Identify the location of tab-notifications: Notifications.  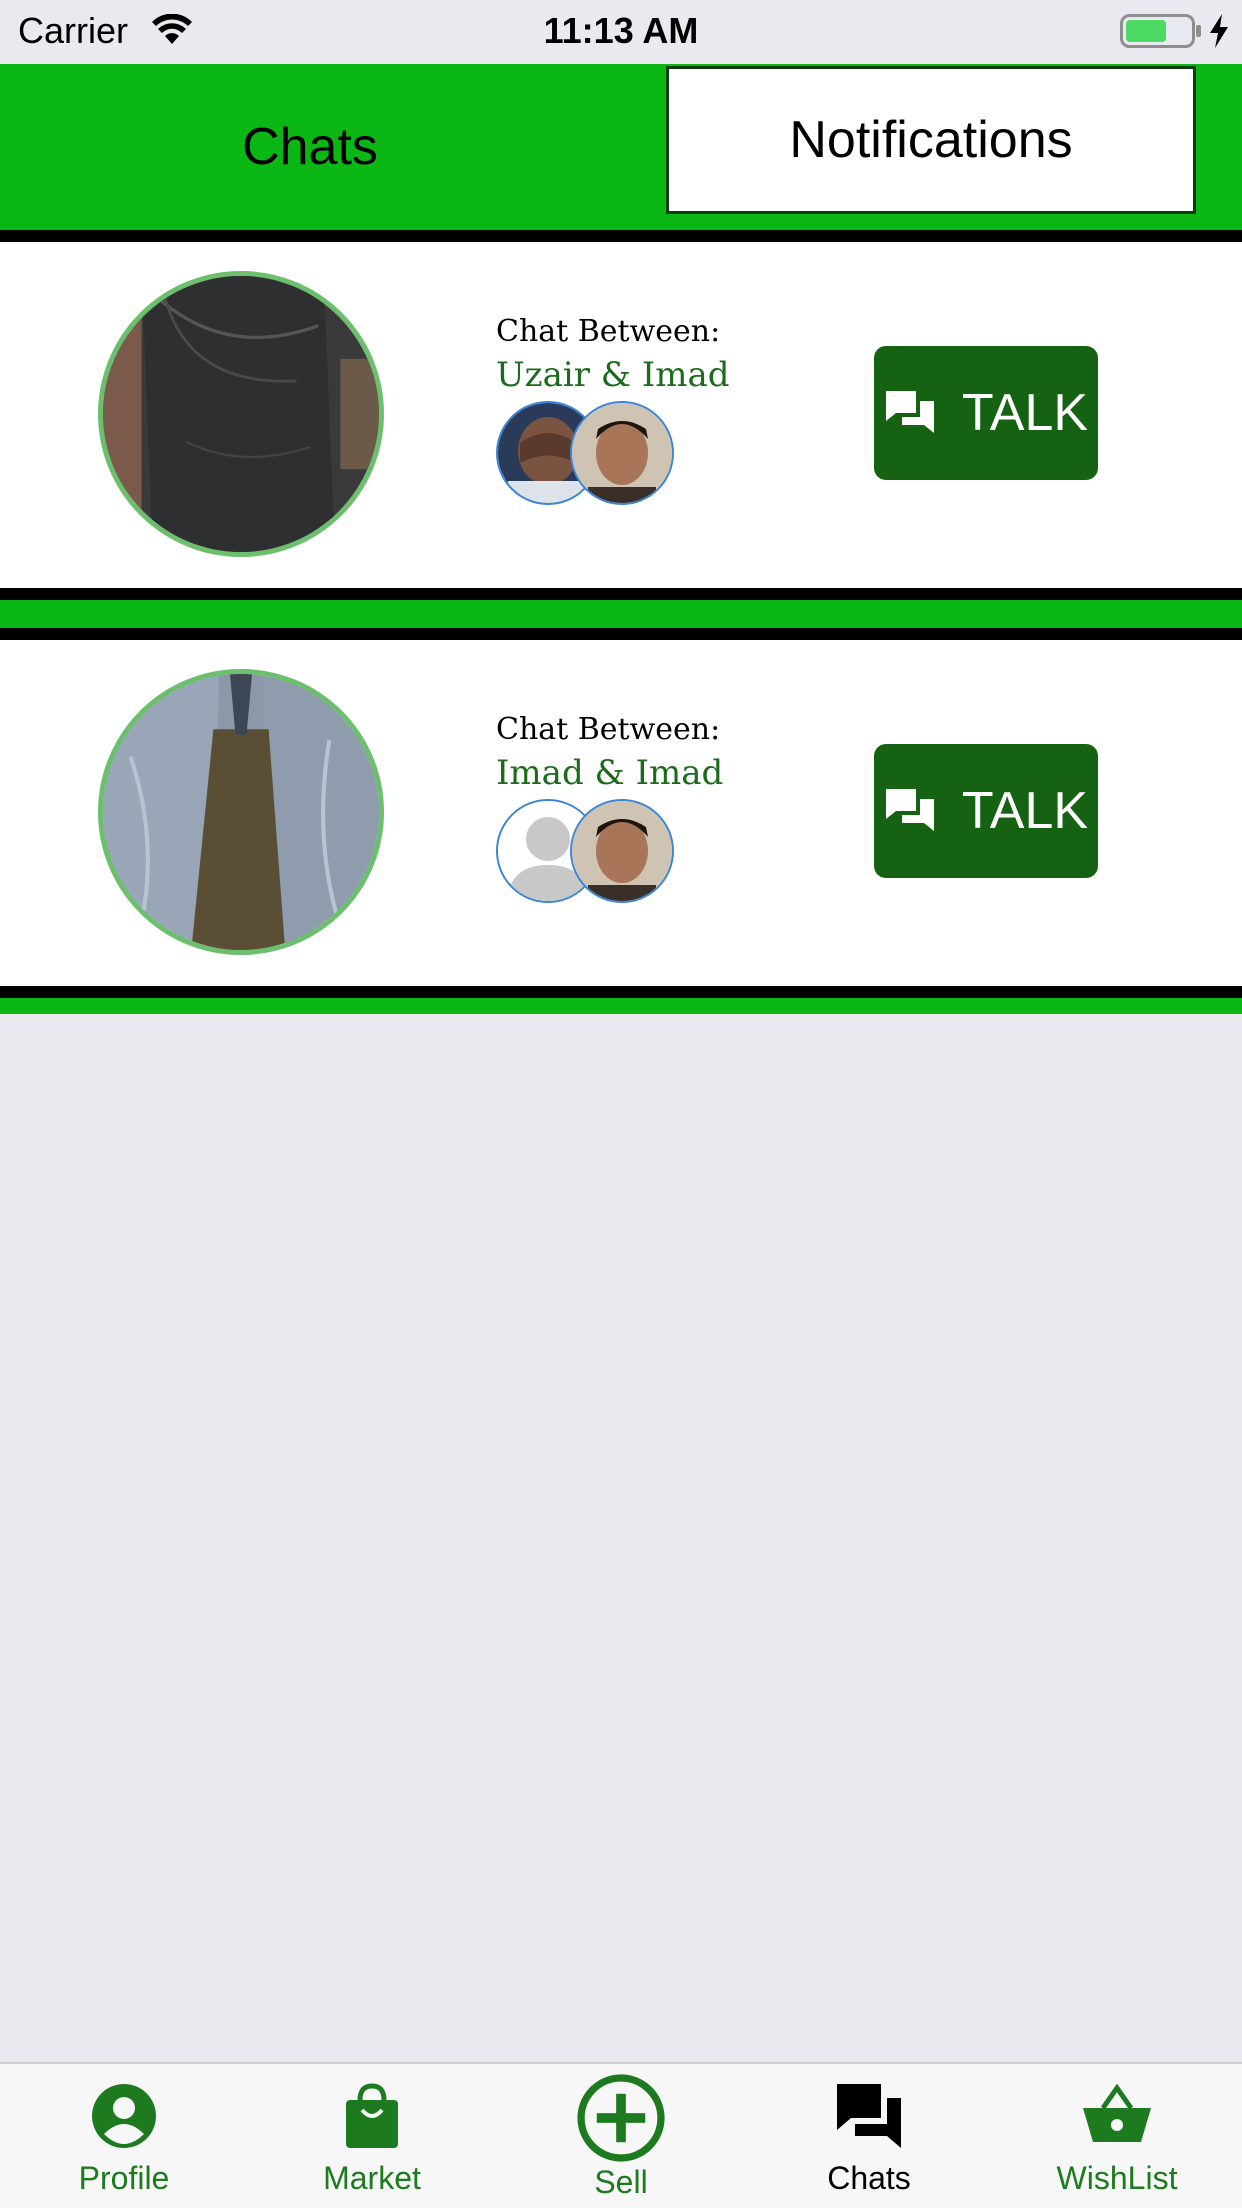
(931, 140).